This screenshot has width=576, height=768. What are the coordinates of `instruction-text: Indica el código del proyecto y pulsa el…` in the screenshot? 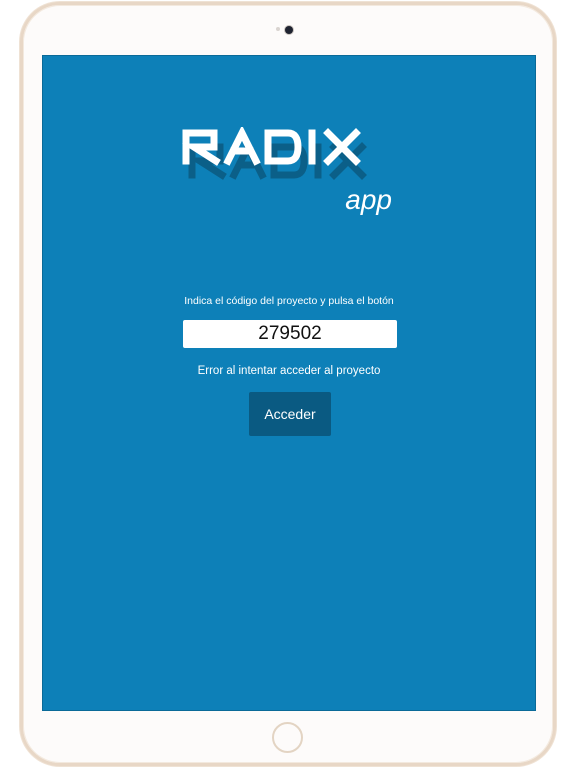 It's located at (289, 301).